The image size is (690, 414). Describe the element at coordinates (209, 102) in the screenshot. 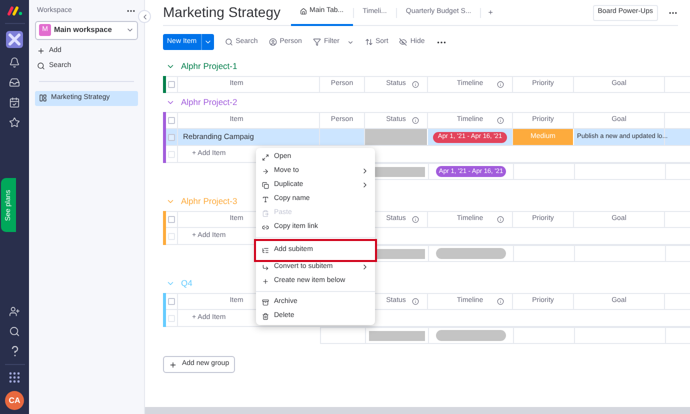

I see `group-title: Alphr Project-2` at that location.